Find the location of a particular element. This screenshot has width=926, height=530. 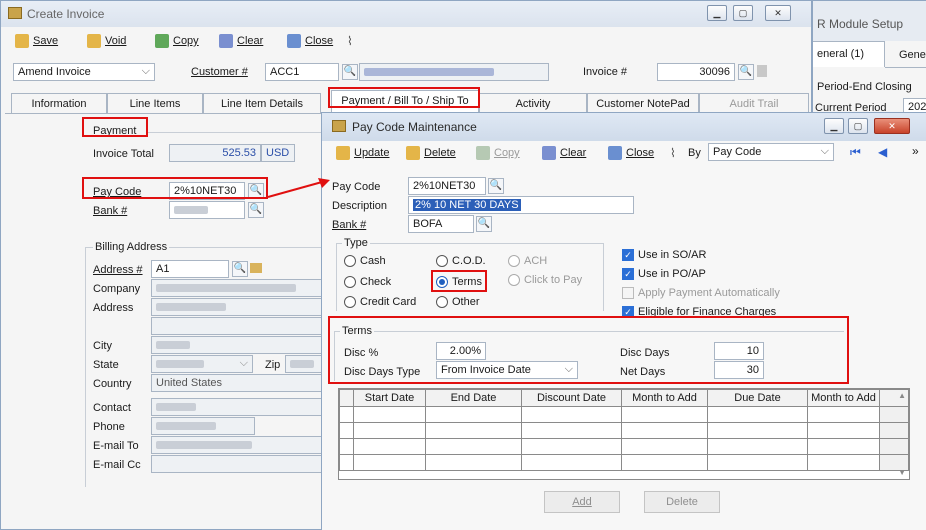

save-button: Save is located at coordinates (36, 41).